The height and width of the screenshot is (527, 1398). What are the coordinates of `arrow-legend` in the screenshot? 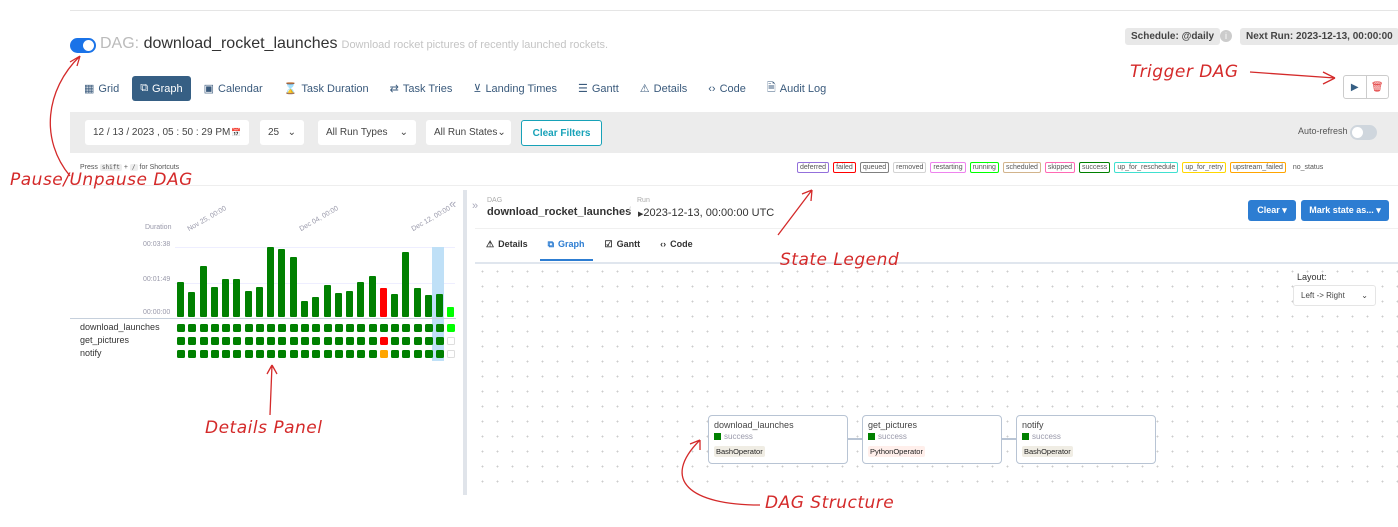 It's located at (795, 212).